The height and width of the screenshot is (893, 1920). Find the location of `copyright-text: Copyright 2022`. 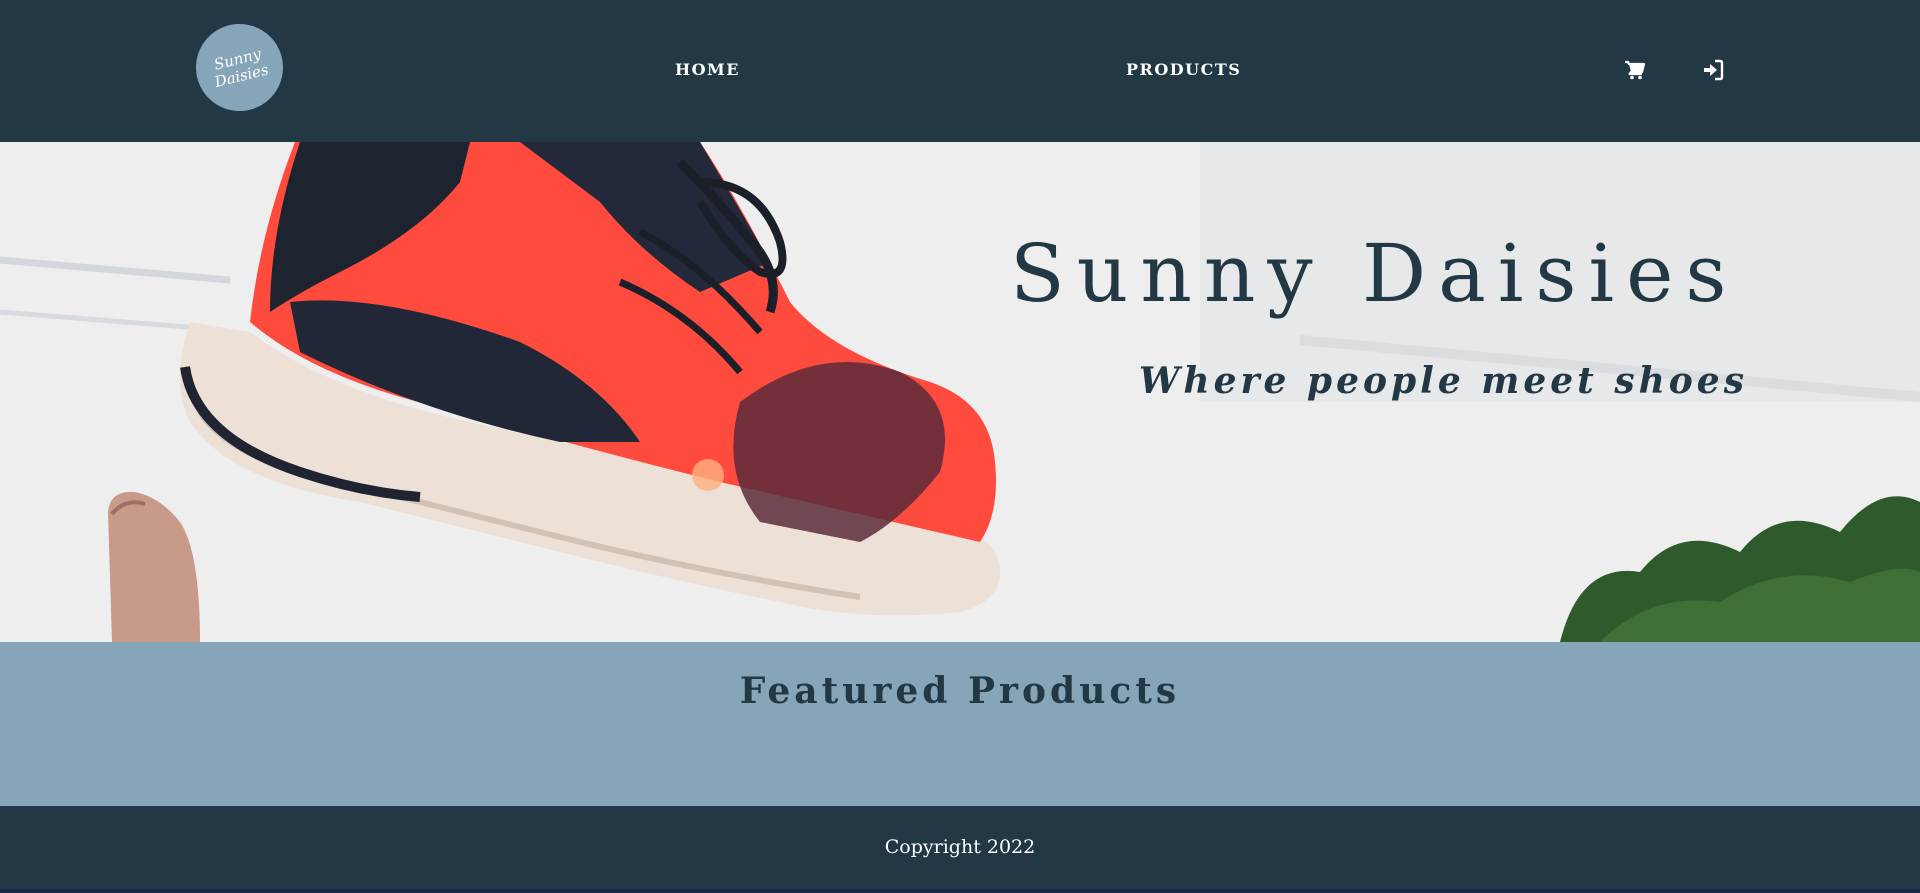

copyright-text: Copyright 2022 is located at coordinates (960, 847).